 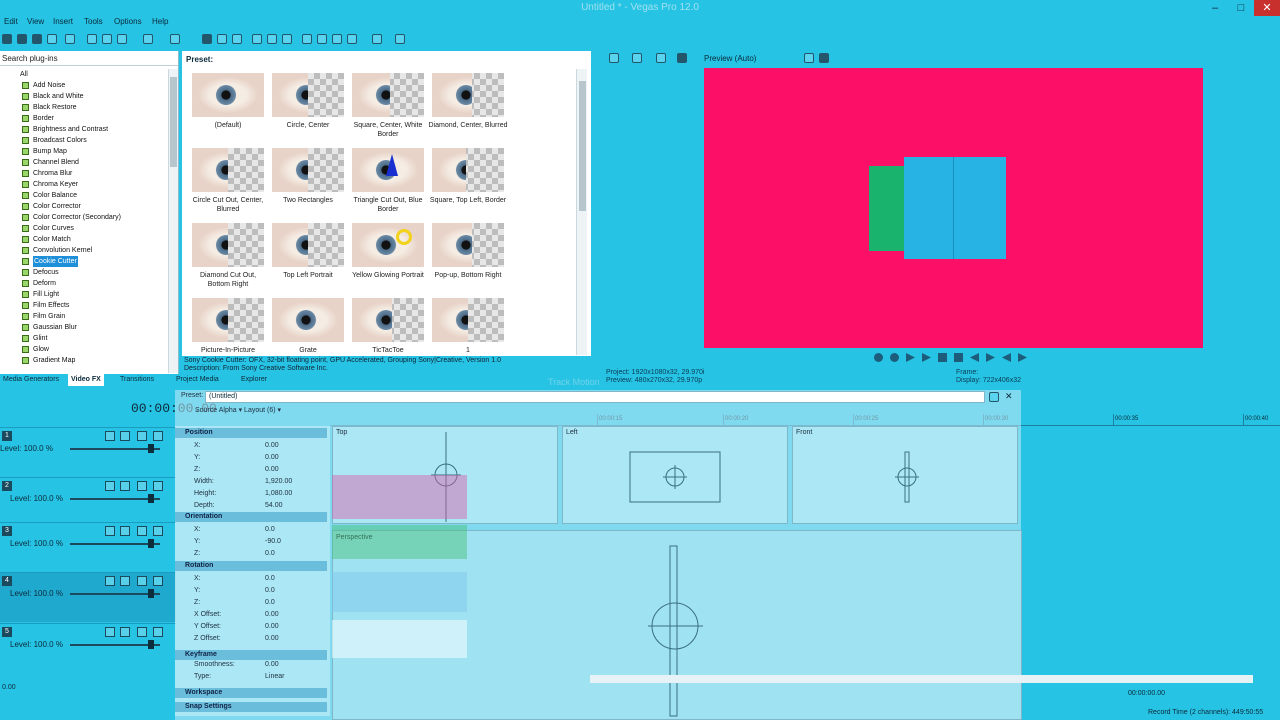 I want to click on plugin-item: Defocus, so click(x=84, y=272).